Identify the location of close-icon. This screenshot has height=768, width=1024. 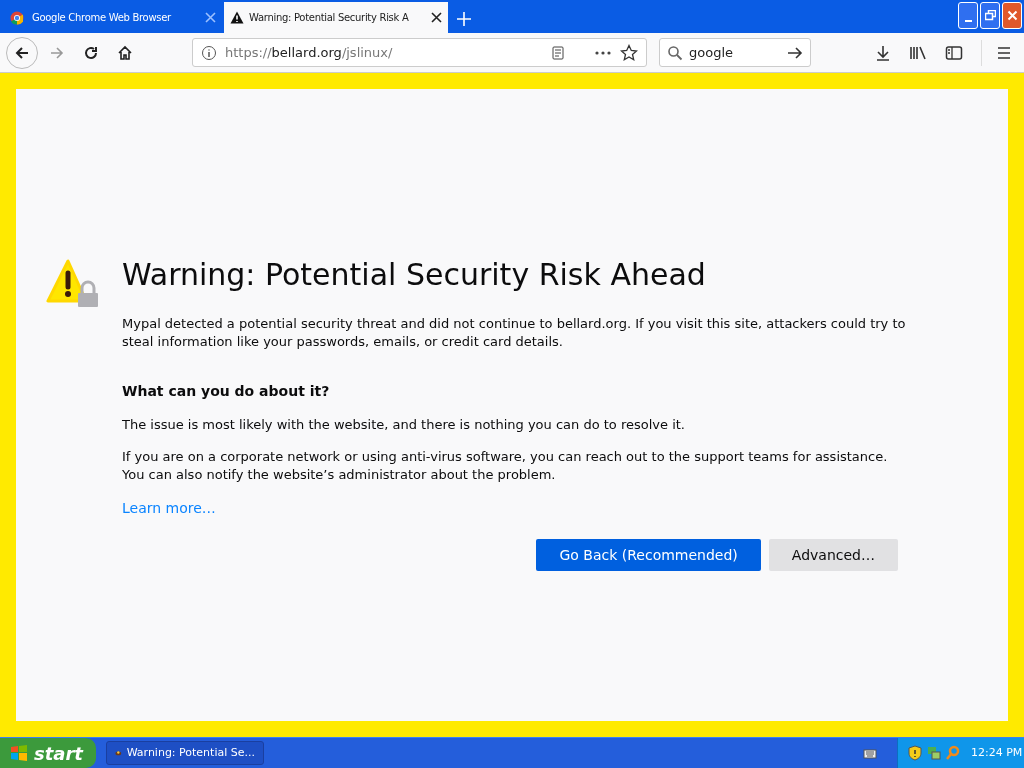
(1012, 15).